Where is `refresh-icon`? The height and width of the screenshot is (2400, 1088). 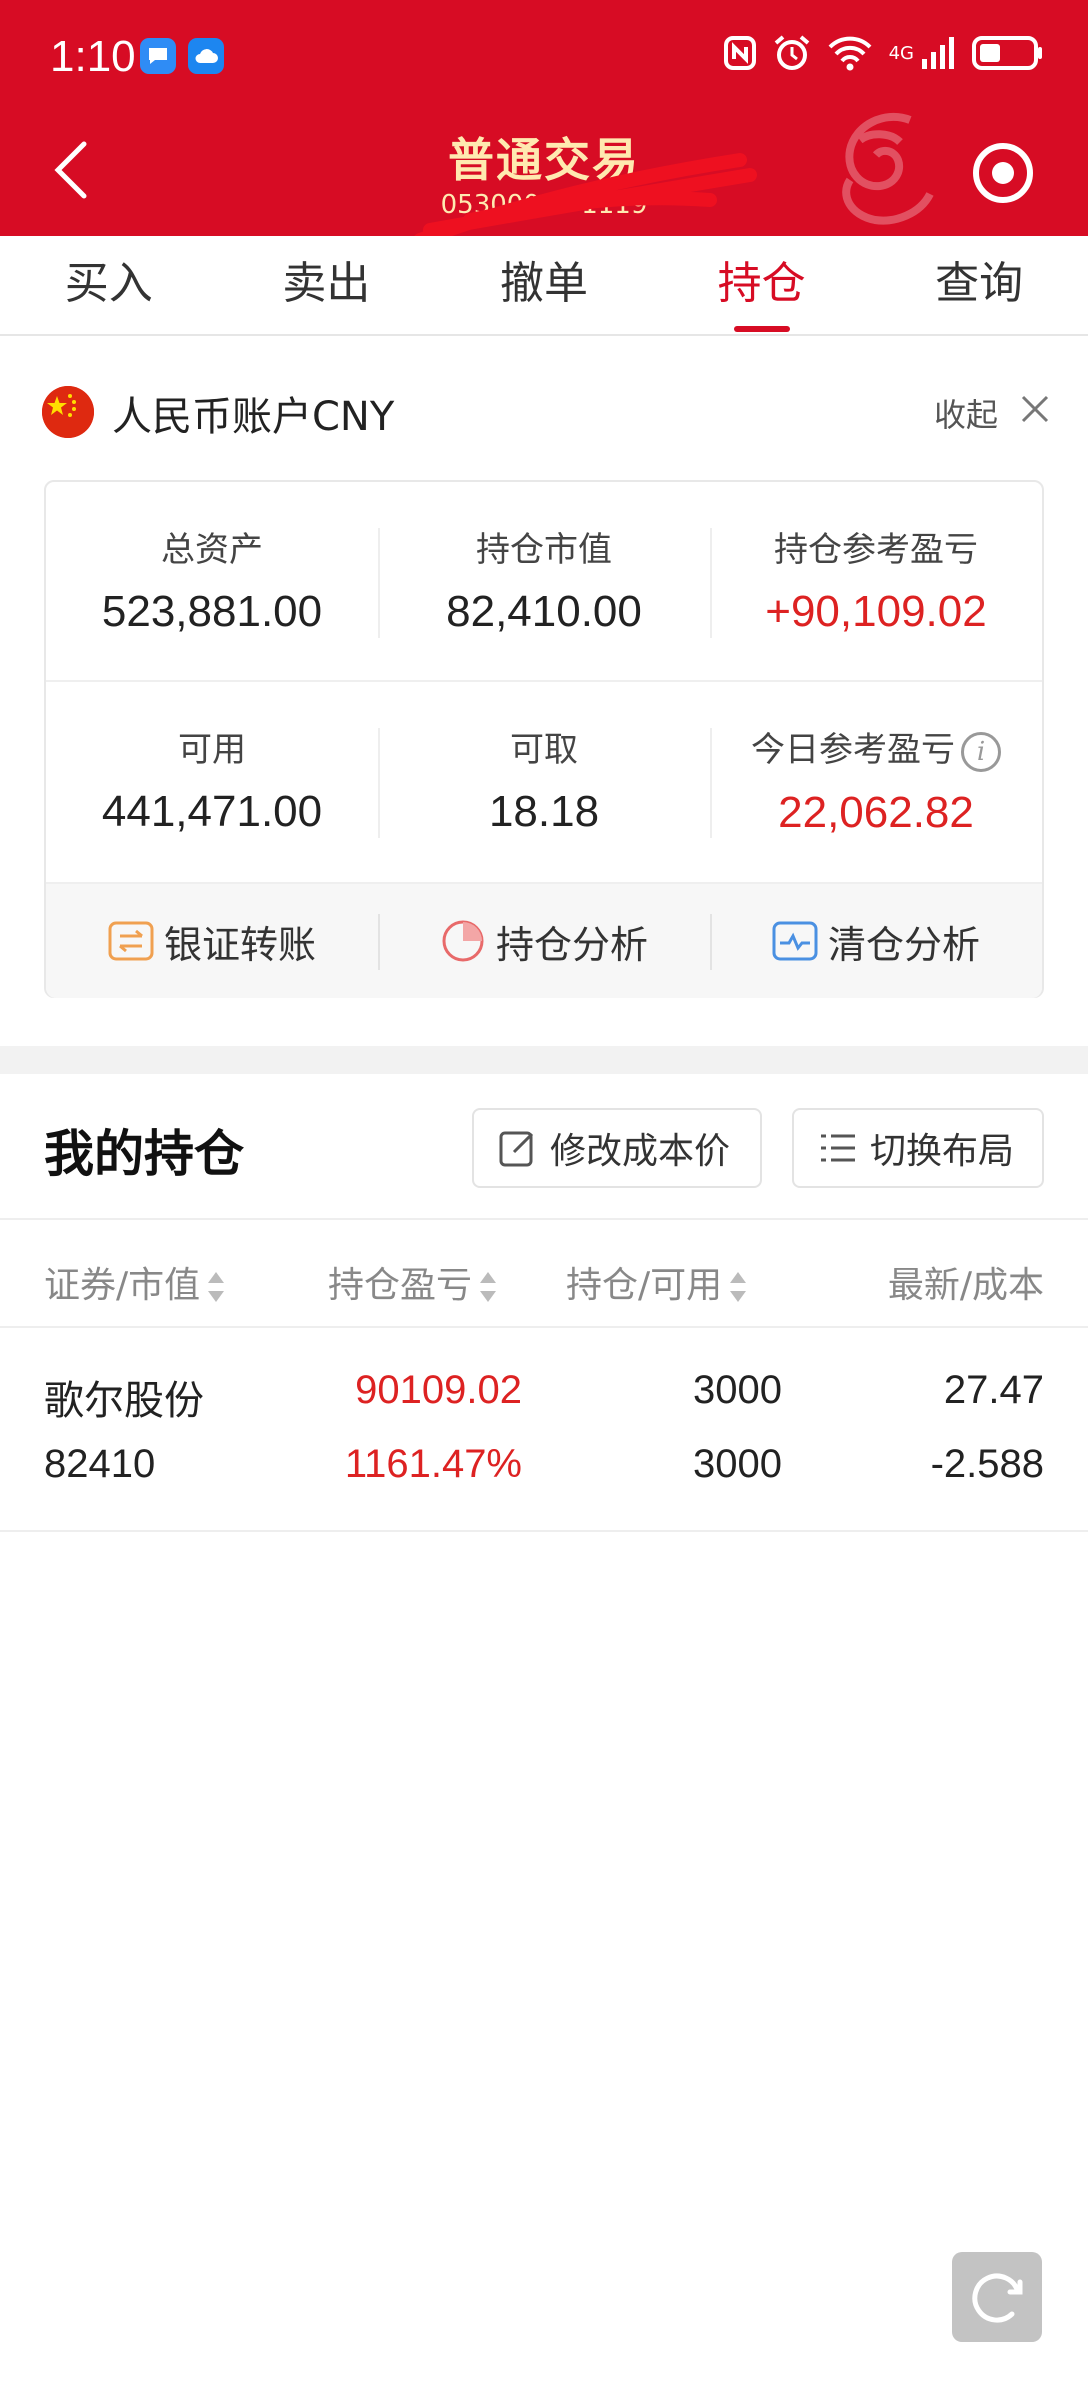 refresh-icon is located at coordinates (997, 2298).